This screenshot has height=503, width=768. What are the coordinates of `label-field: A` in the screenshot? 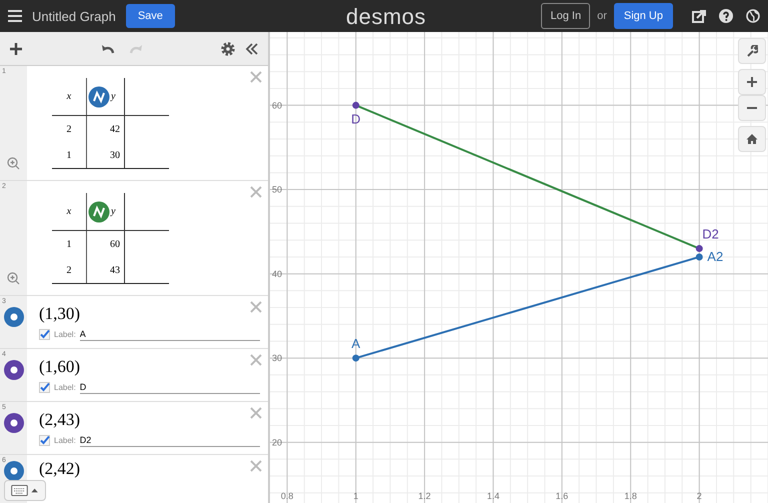 It's located at (170, 334).